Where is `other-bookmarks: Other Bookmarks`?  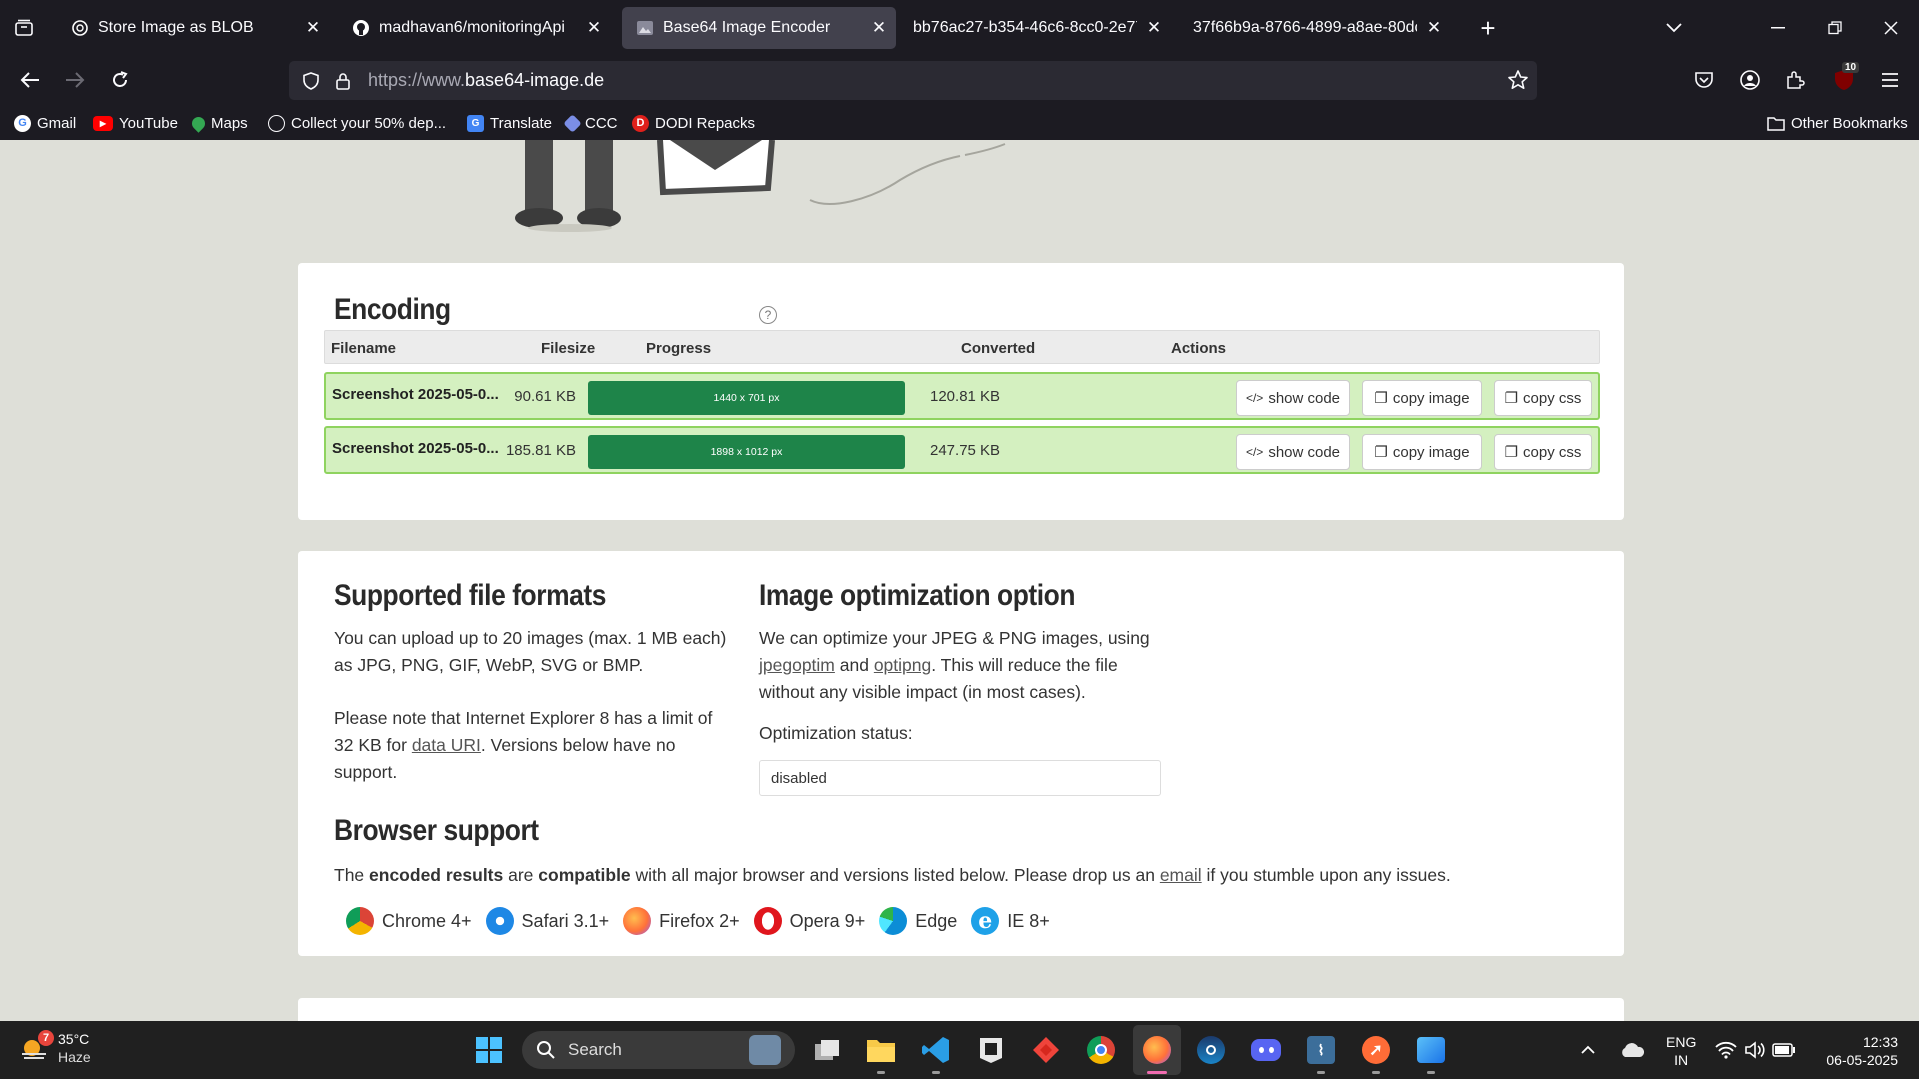 other-bookmarks: Other Bookmarks is located at coordinates (1837, 123).